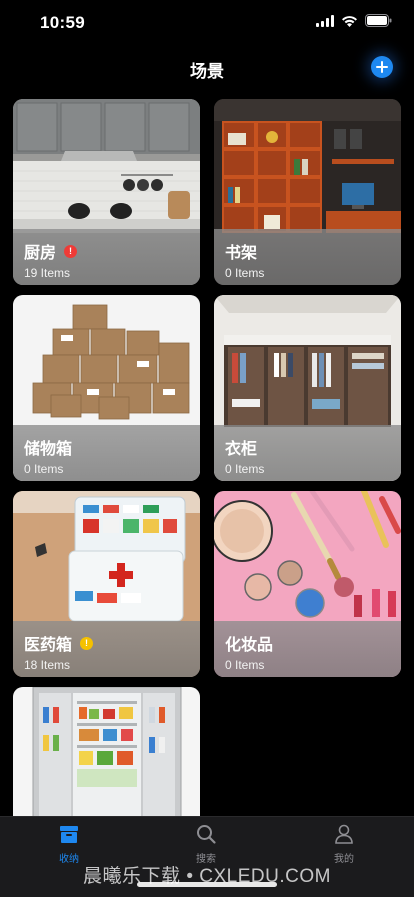 The width and height of the screenshot is (414, 897). Describe the element at coordinates (106, 584) in the screenshot. I see `scene-card-medicine-box: 医药箱 ! 18 Items` at that location.